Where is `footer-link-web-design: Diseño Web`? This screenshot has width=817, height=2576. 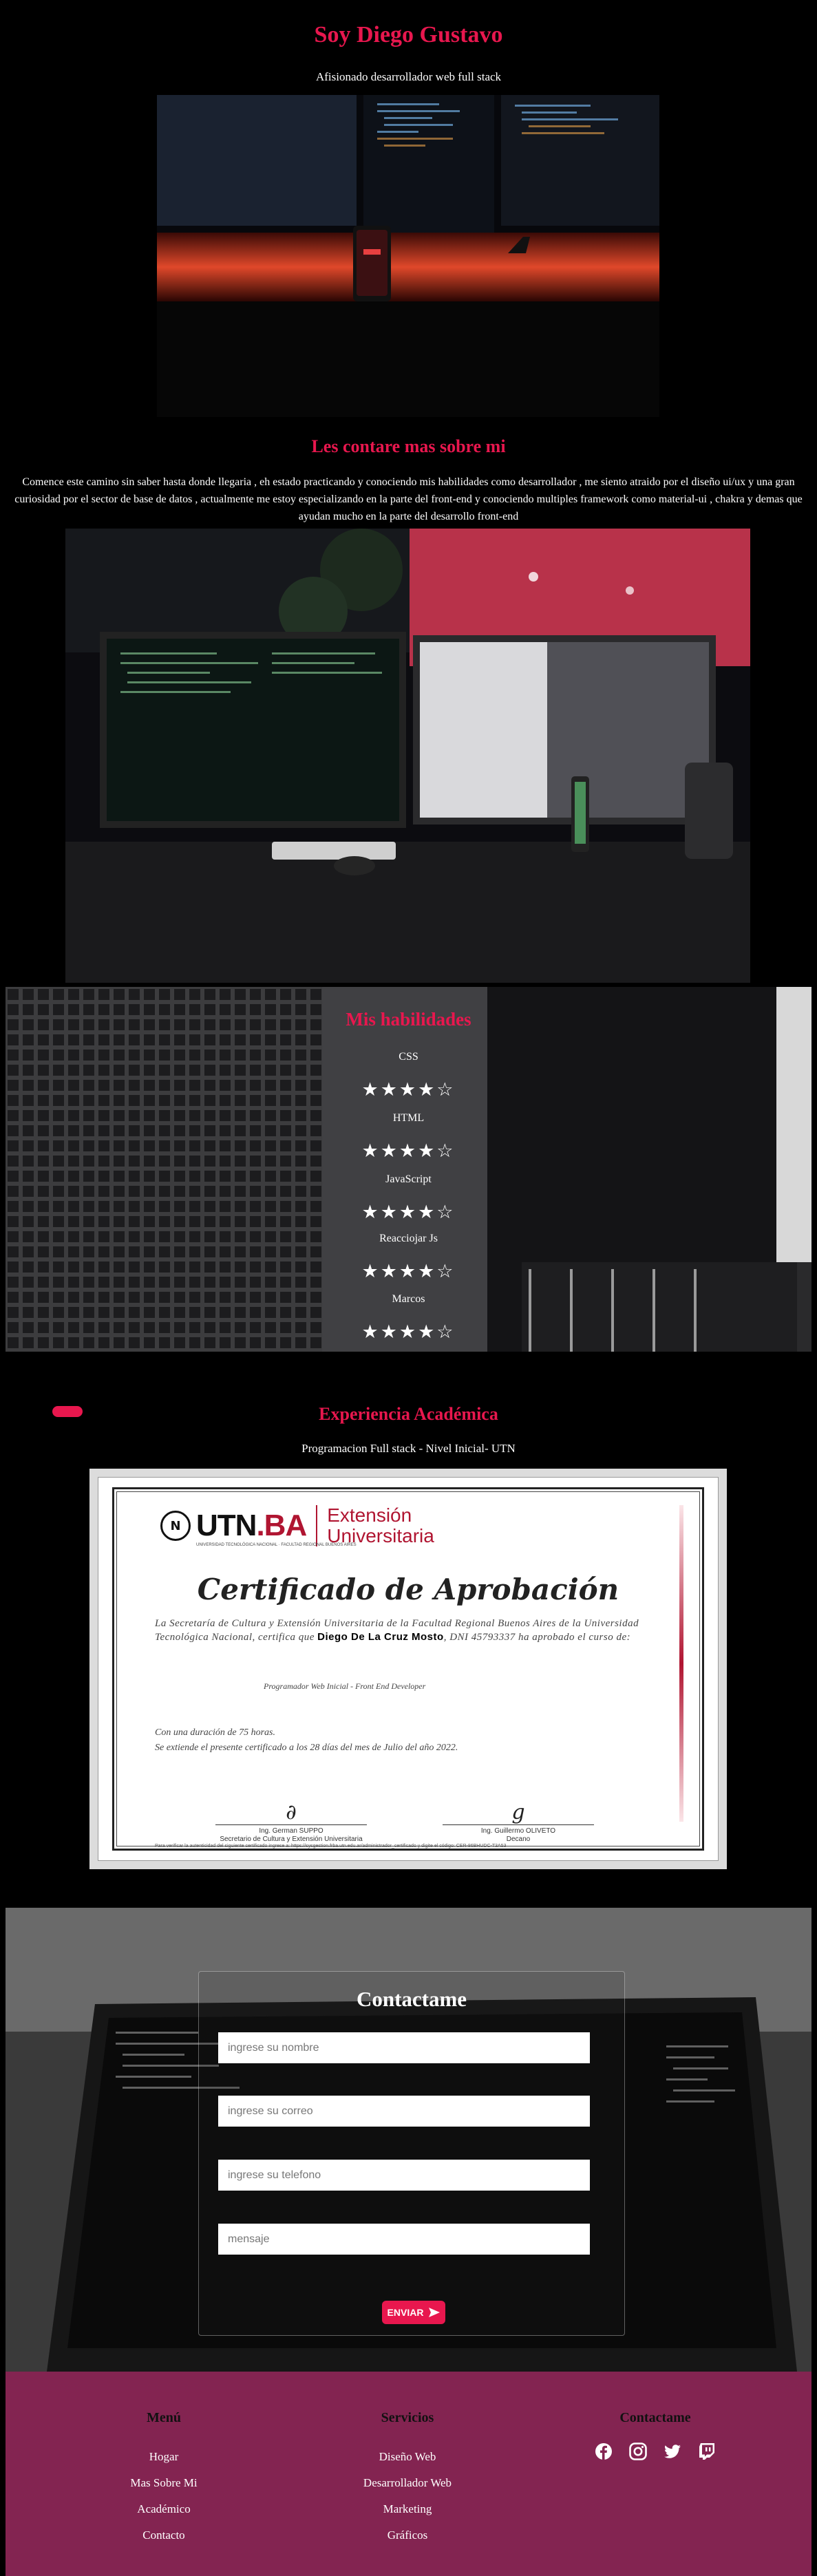
footer-link-web-design: Diseño Web is located at coordinates (407, 2457).